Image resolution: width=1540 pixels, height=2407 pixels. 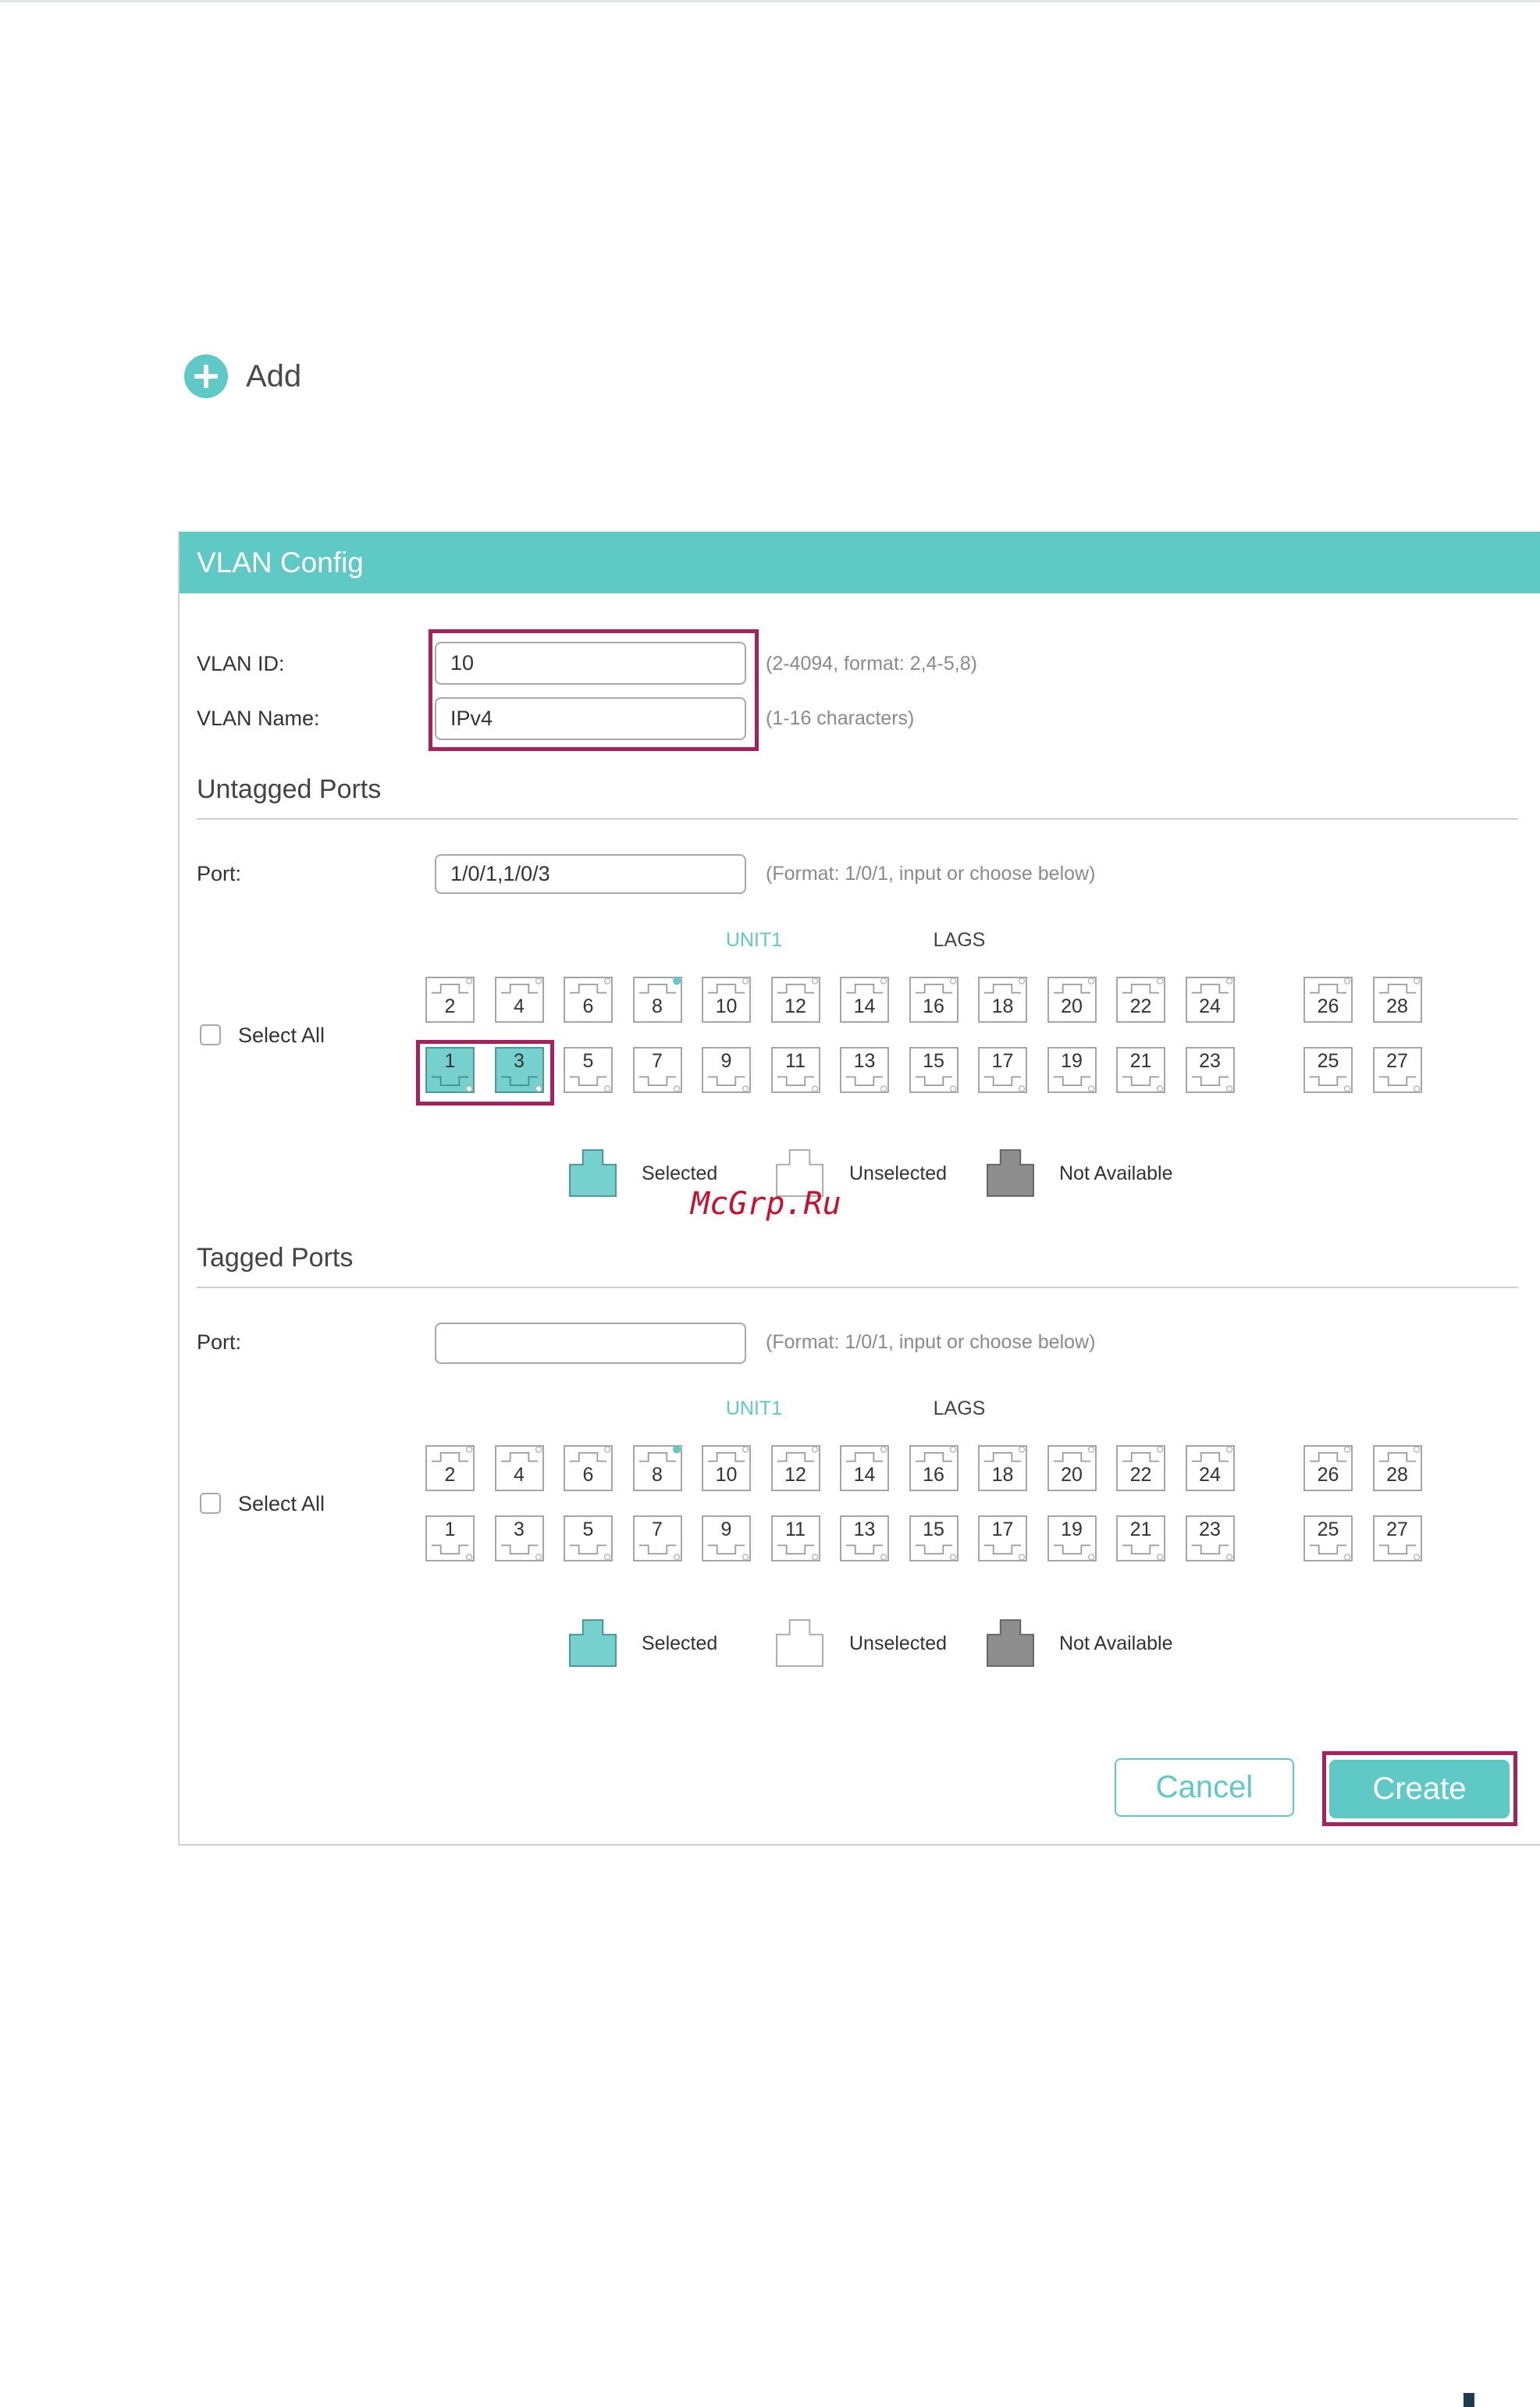 I want to click on untagged-port-6: 6, so click(x=588, y=1000).